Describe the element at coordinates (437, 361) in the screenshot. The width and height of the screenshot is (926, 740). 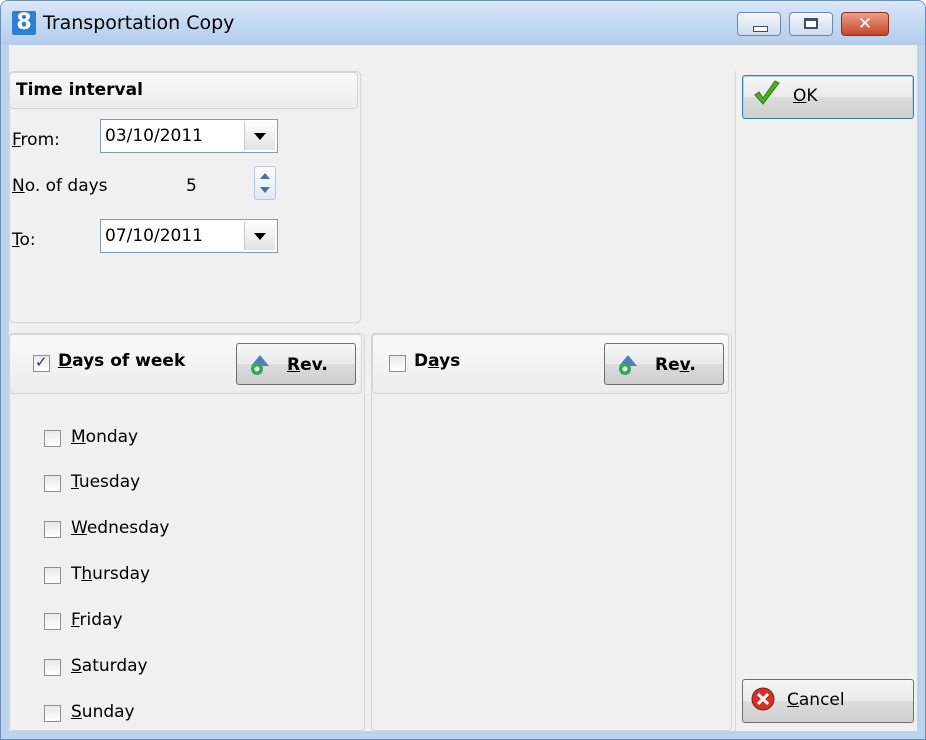
I see `days-title: Days` at that location.